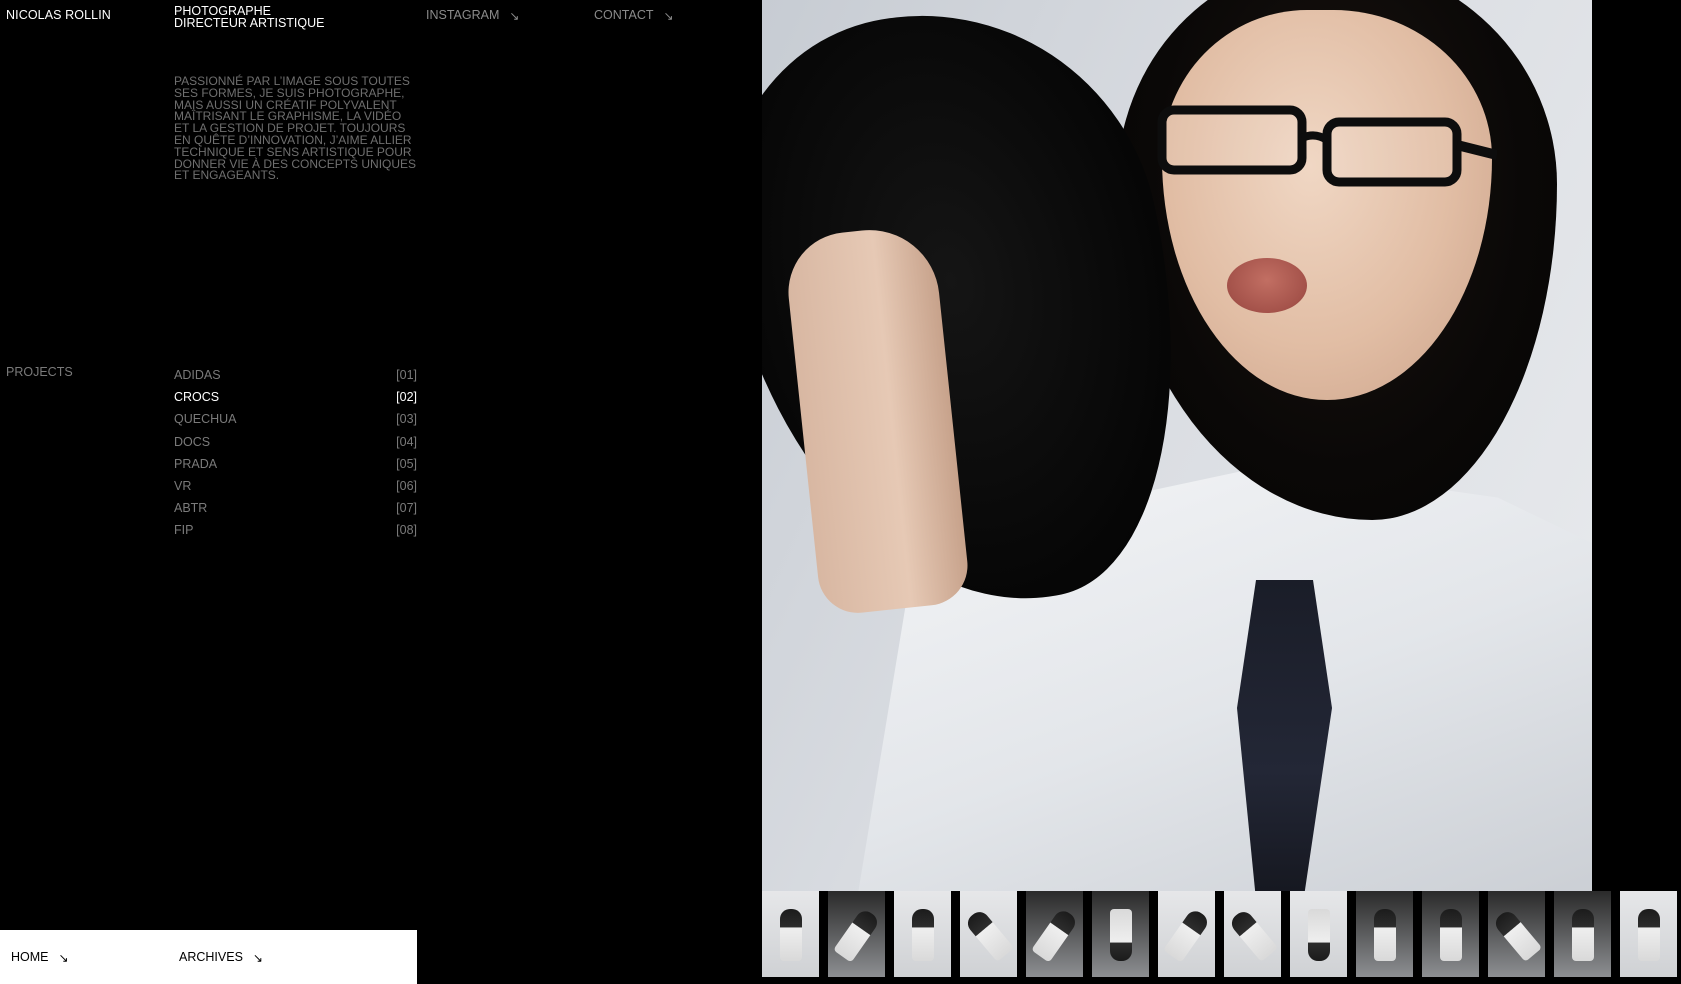 This screenshot has width=1681, height=984. Describe the element at coordinates (295, 464) in the screenshot. I see `project-item-prada: PRADA [05]` at that location.